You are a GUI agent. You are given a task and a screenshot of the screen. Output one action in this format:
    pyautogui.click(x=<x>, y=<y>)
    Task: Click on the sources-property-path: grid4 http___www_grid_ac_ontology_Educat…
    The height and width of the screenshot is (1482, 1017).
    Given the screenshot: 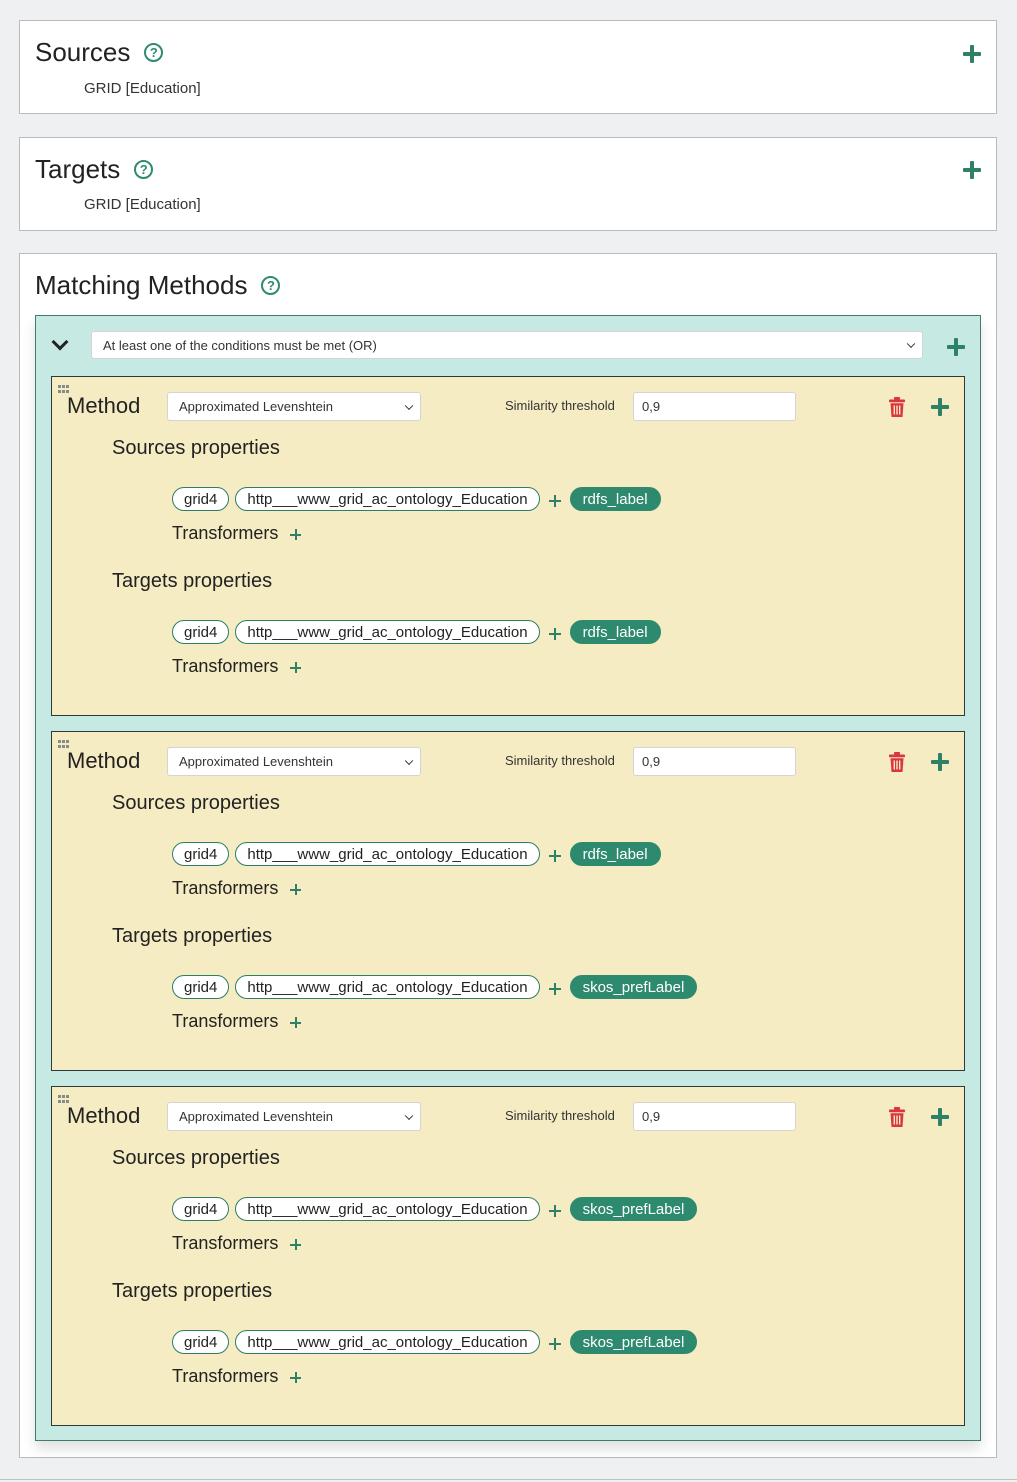 What is the action you would take?
    pyautogui.click(x=419, y=854)
    